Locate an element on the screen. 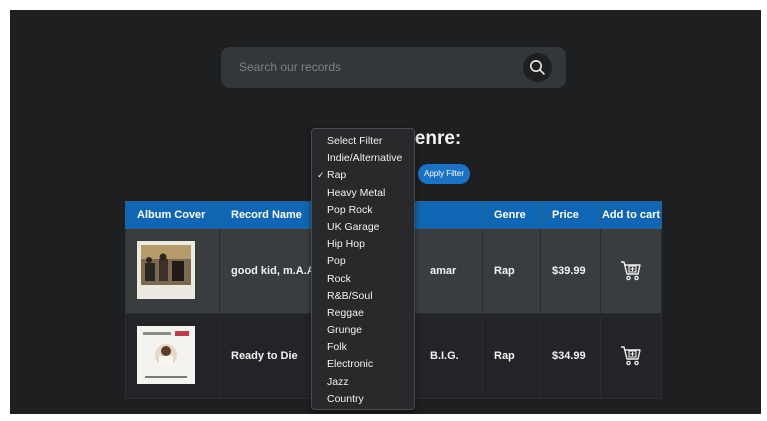  filter-option-pop: Pop is located at coordinates (363, 261).